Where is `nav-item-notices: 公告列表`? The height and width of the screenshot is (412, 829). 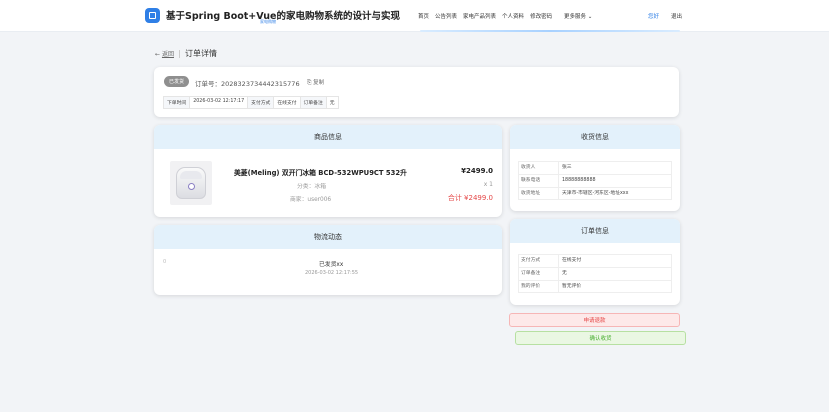 nav-item-notices: 公告列表 is located at coordinates (446, 16).